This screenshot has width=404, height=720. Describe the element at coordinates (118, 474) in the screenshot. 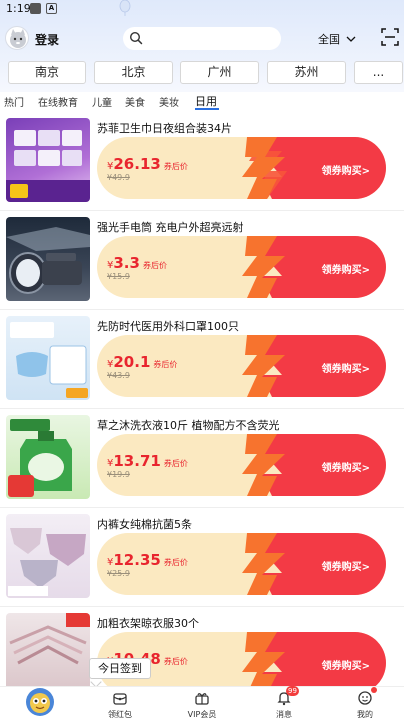

I see `original-price: ¥19.9` at that location.